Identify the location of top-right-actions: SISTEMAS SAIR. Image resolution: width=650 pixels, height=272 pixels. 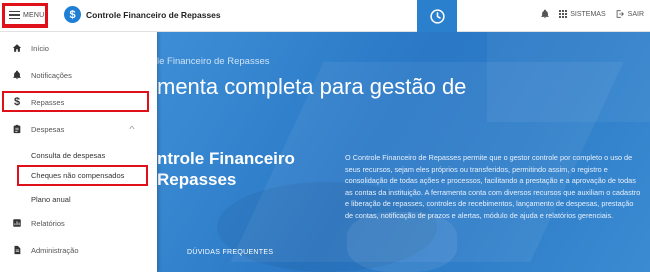
(592, 14).